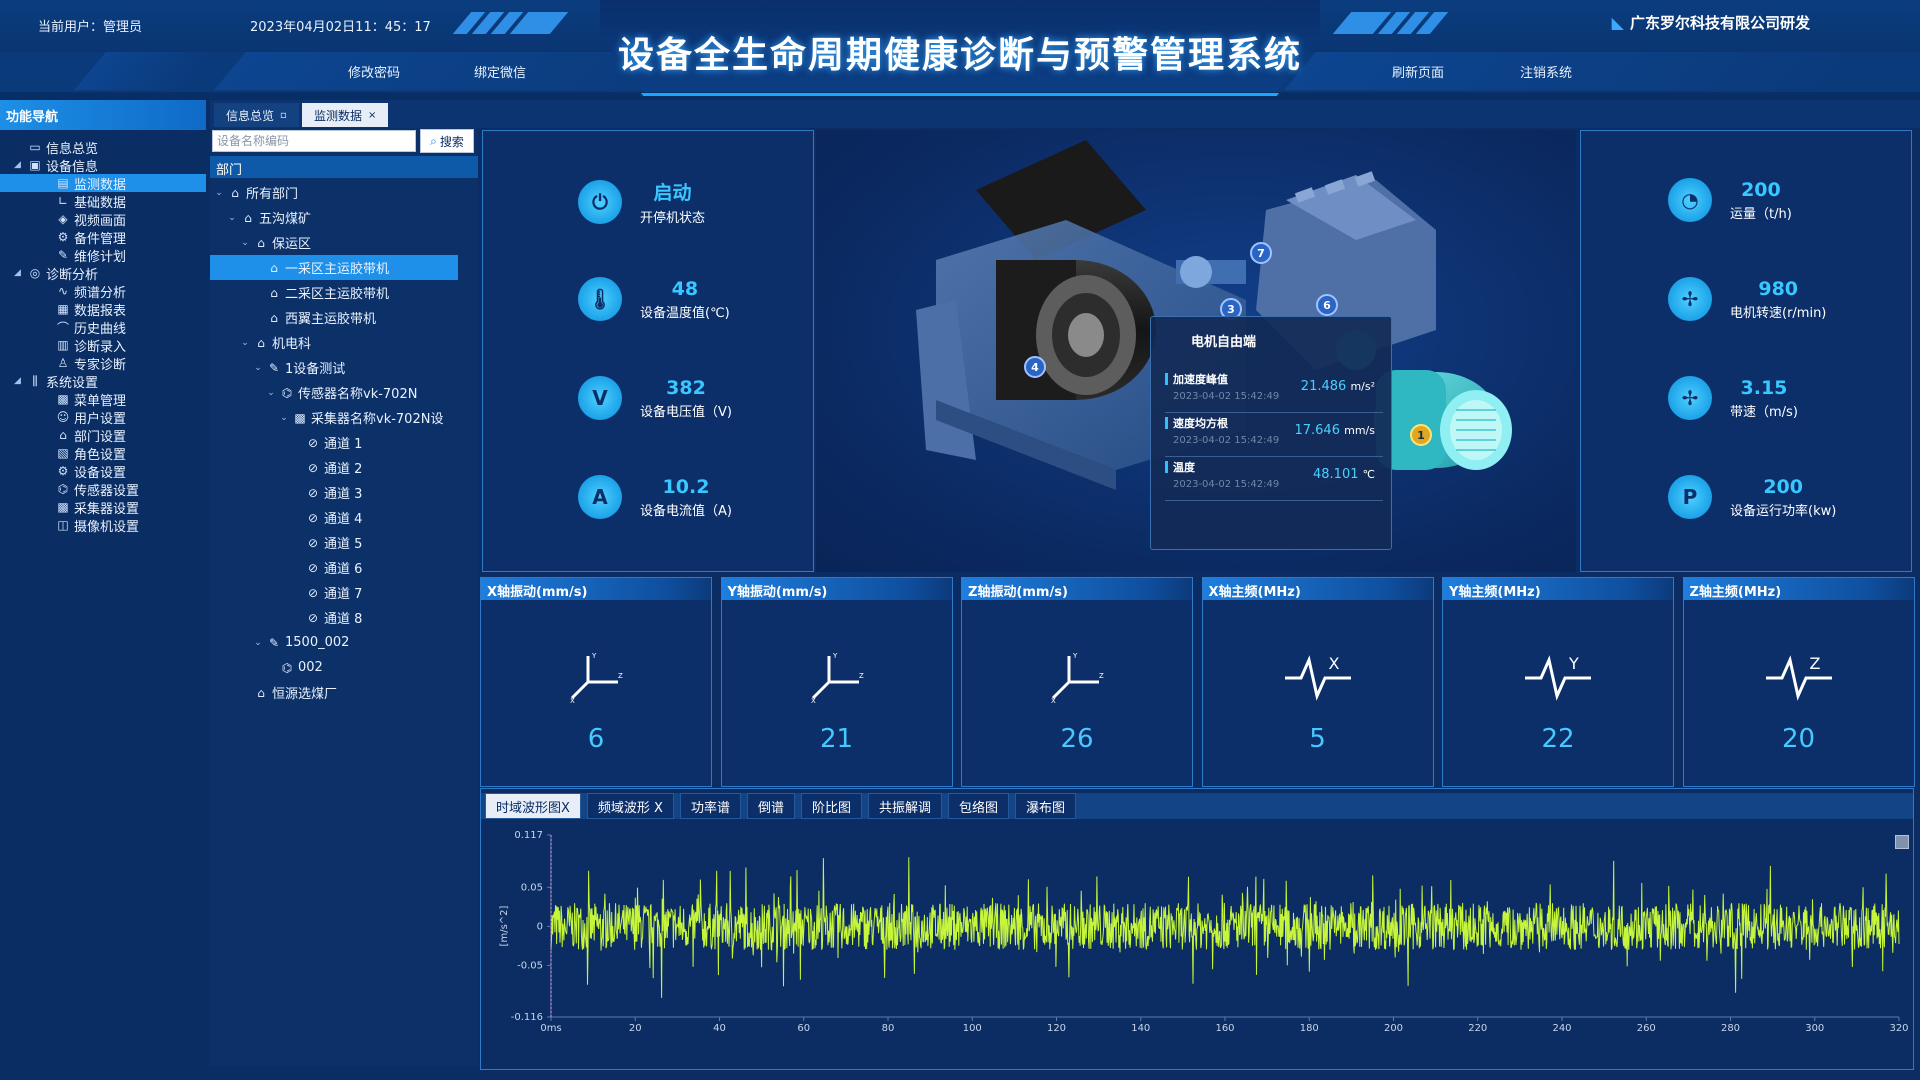 This screenshot has width=1920, height=1080. Describe the element at coordinates (533, 806) in the screenshot. I see `chart-tab: 时域波形图X` at that location.